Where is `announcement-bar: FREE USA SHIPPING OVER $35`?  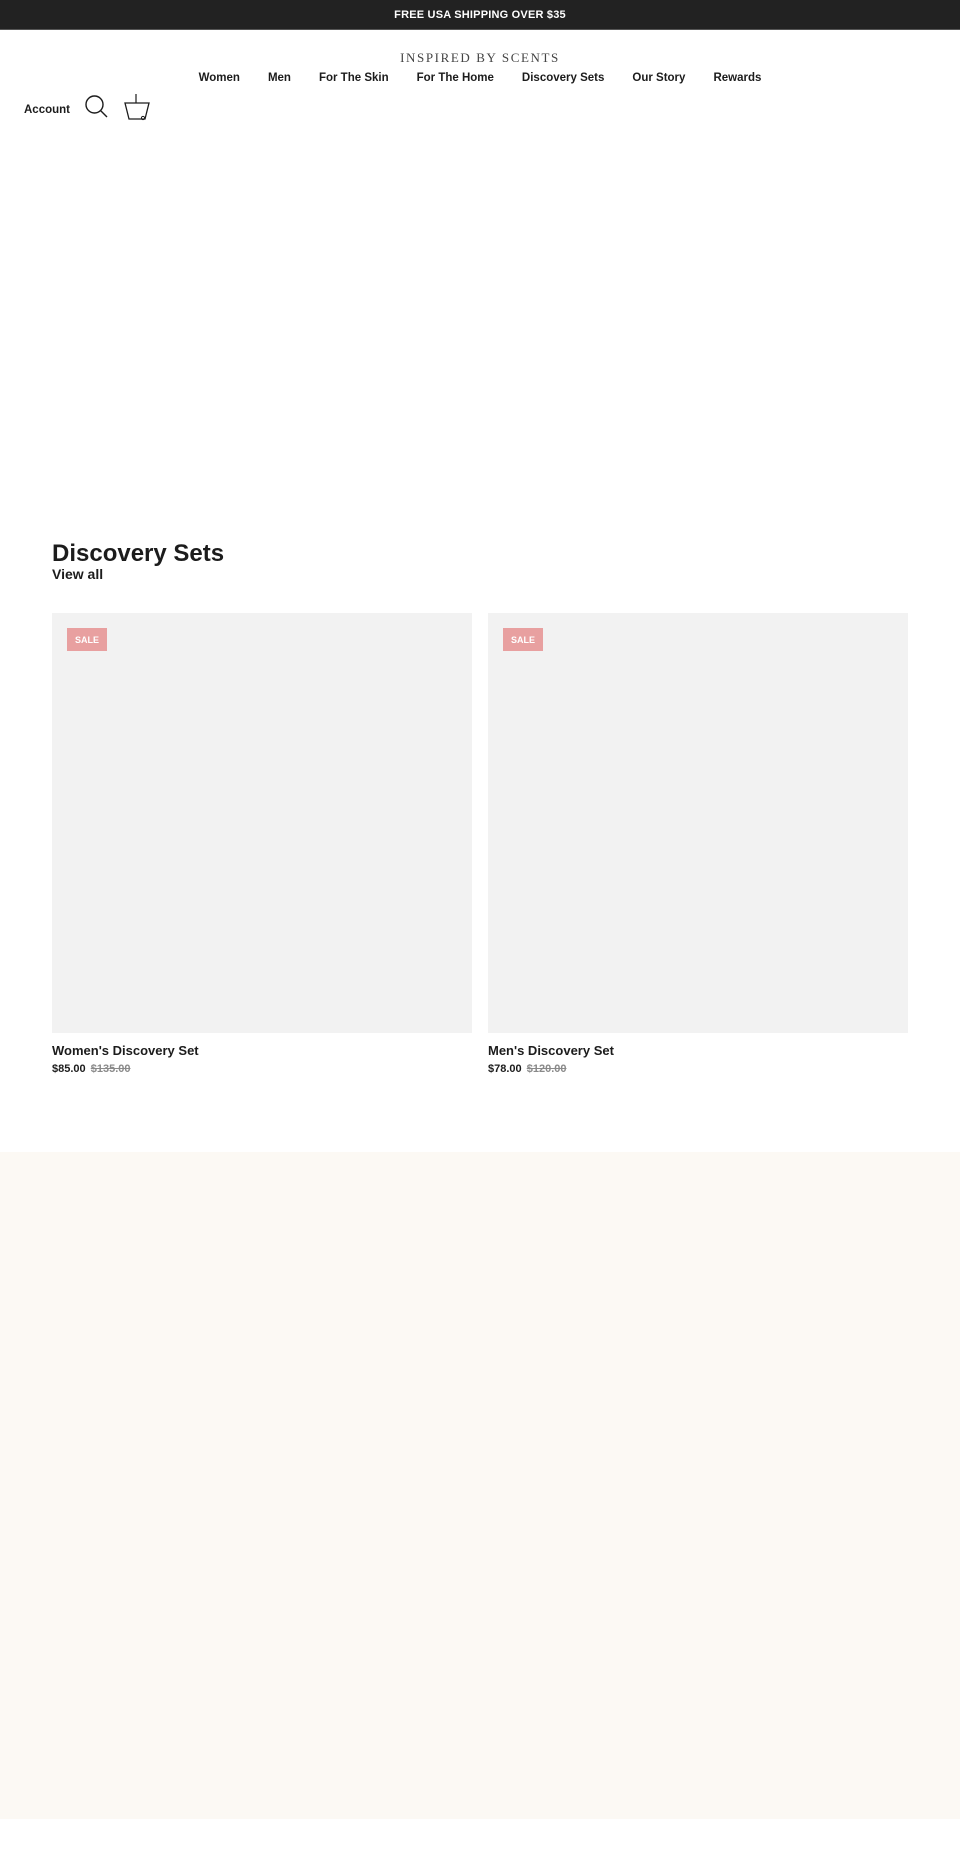
announcement-bar: FREE USA SHIPPING OVER $35 is located at coordinates (480, 15).